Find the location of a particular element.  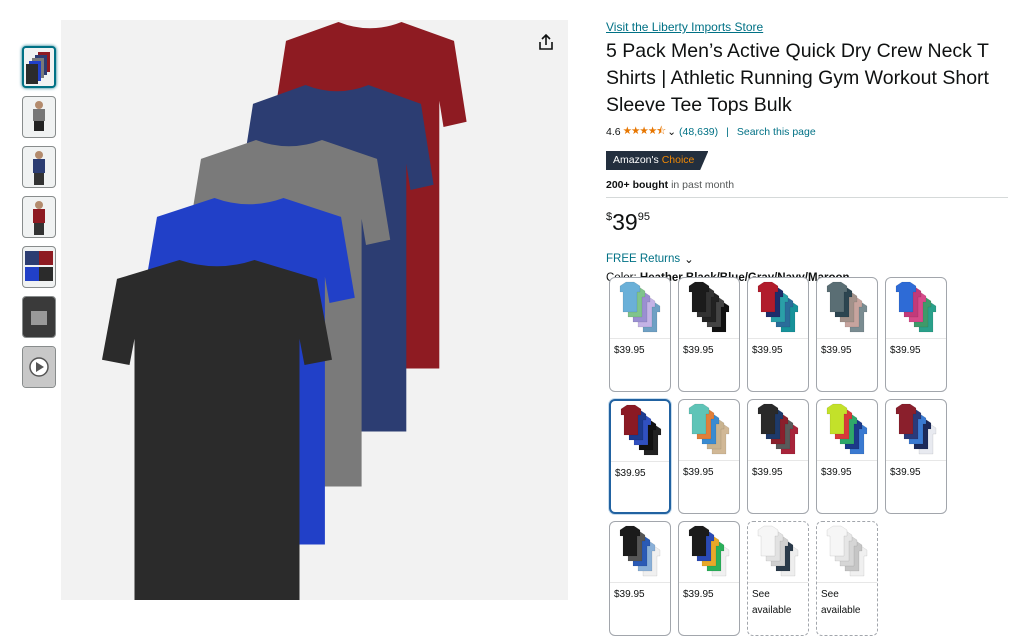

free-returns-label: FREE Returns is located at coordinates (643, 259).